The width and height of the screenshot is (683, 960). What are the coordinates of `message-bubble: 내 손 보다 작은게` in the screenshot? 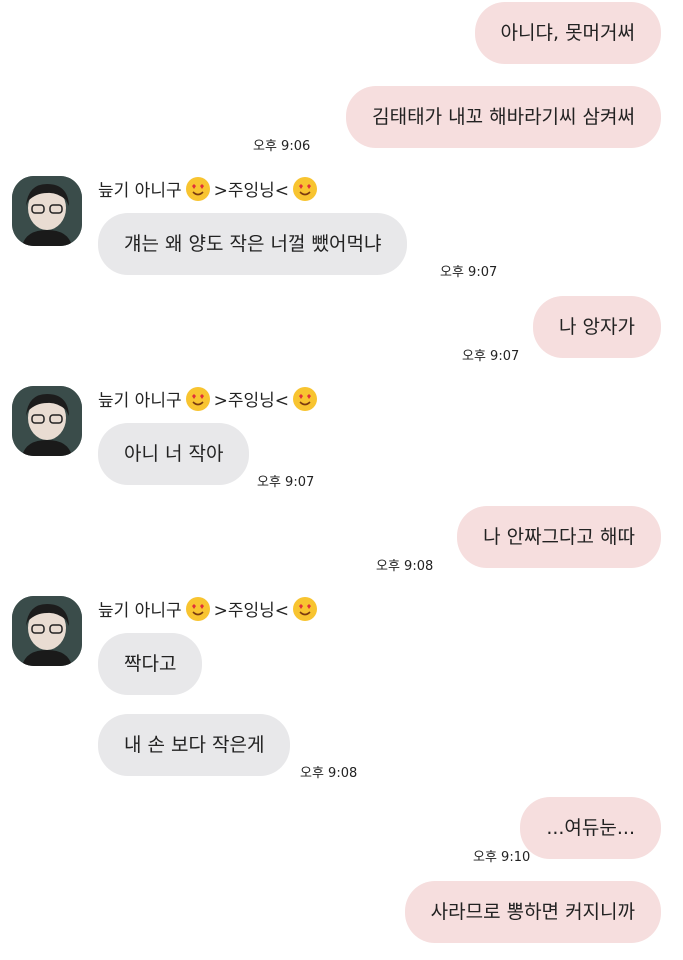 It's located at (194, 745).